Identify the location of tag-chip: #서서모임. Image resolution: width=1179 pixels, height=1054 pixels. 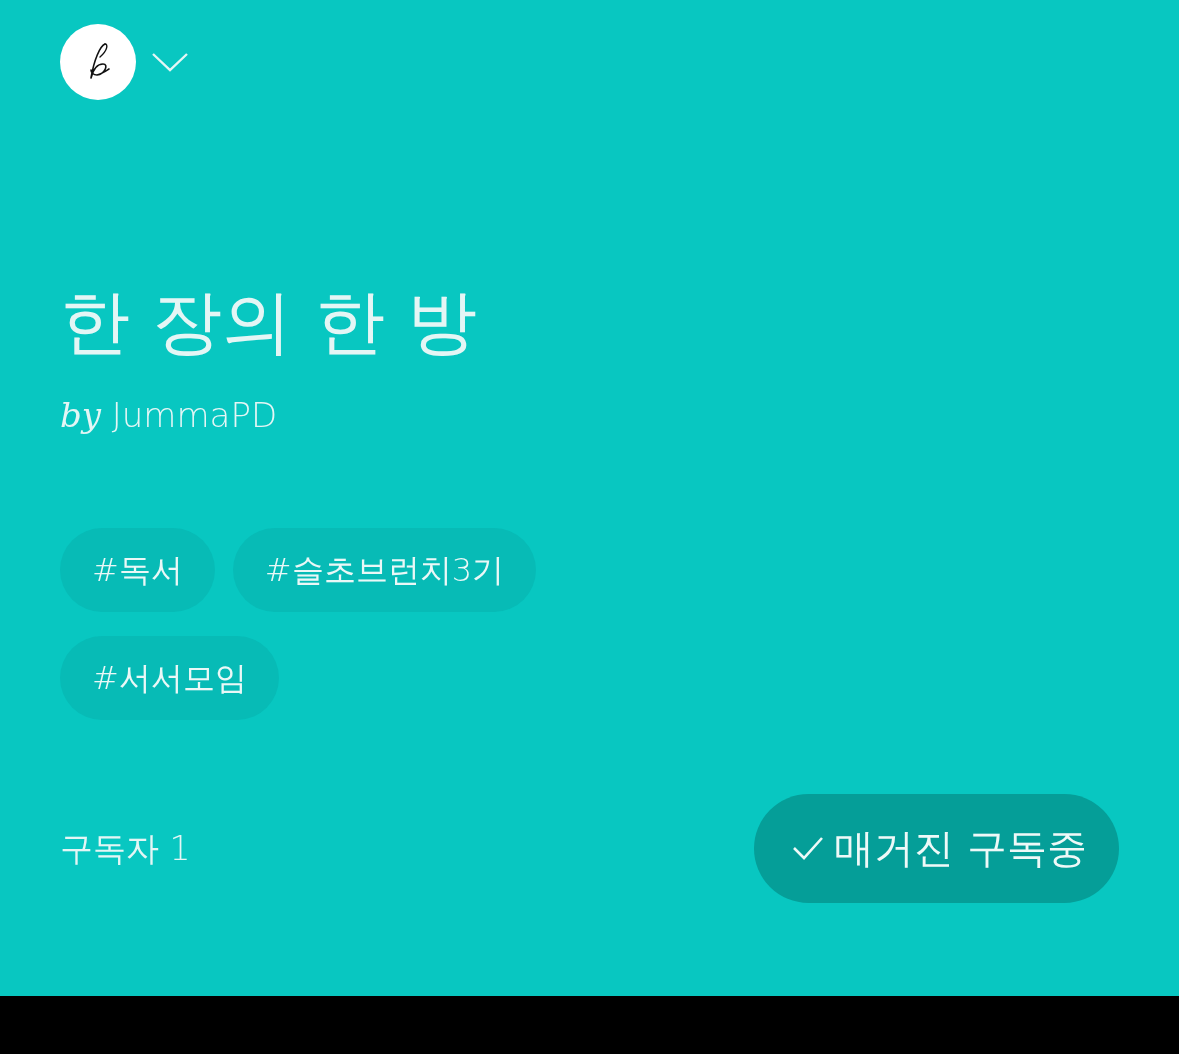
(169, 677).